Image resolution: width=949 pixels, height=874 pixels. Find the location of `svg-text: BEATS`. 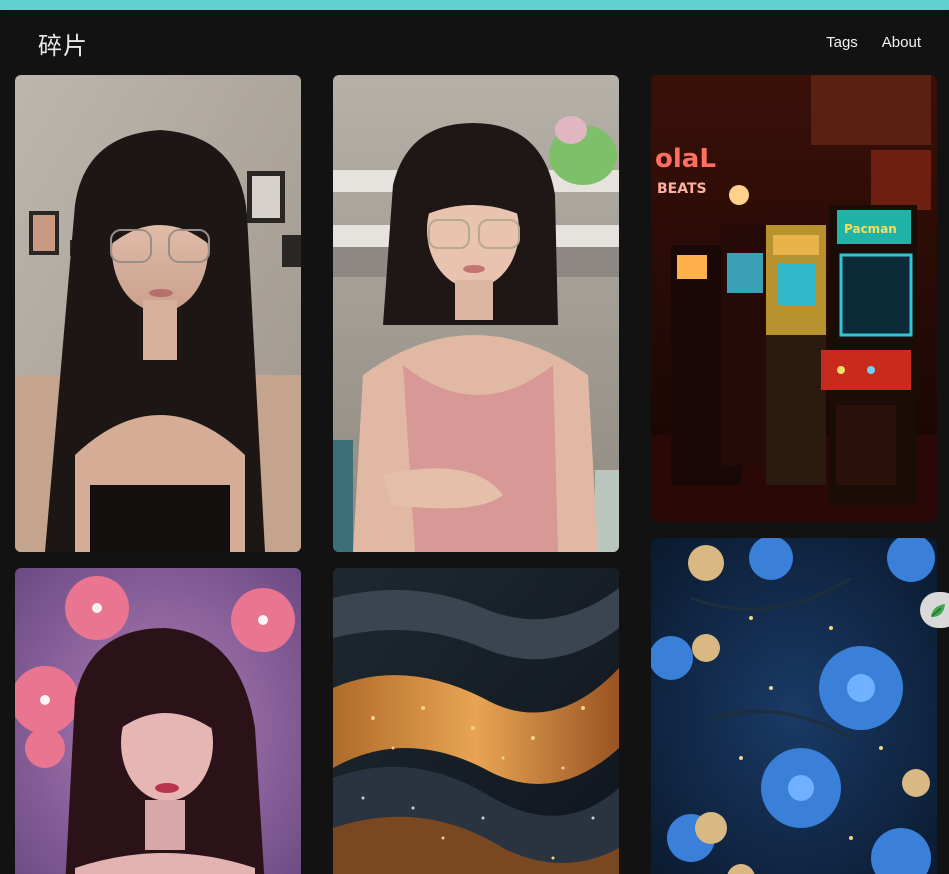

svg-text: BEATS is located at coordinates (682, 189).